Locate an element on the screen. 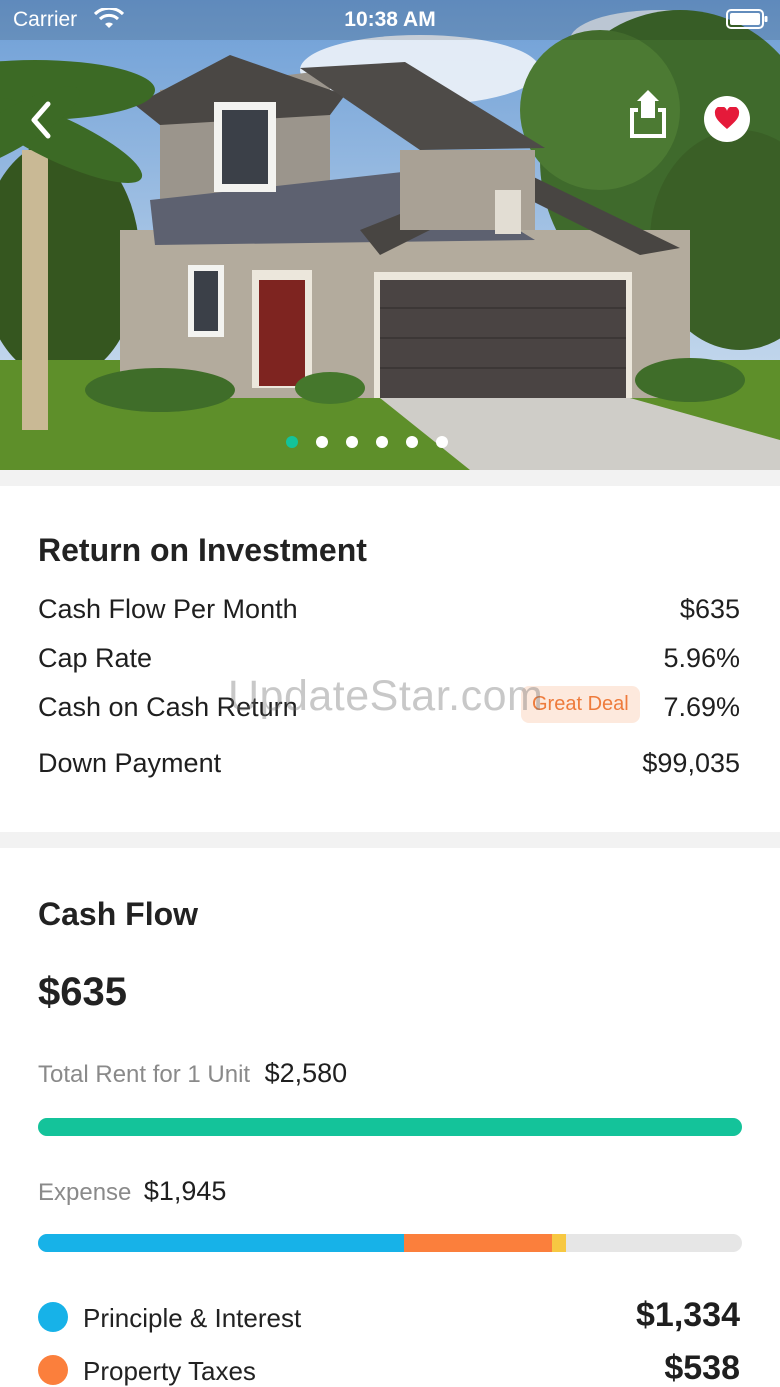  roi-value: $99,035 is located at coordinates (691, 763).